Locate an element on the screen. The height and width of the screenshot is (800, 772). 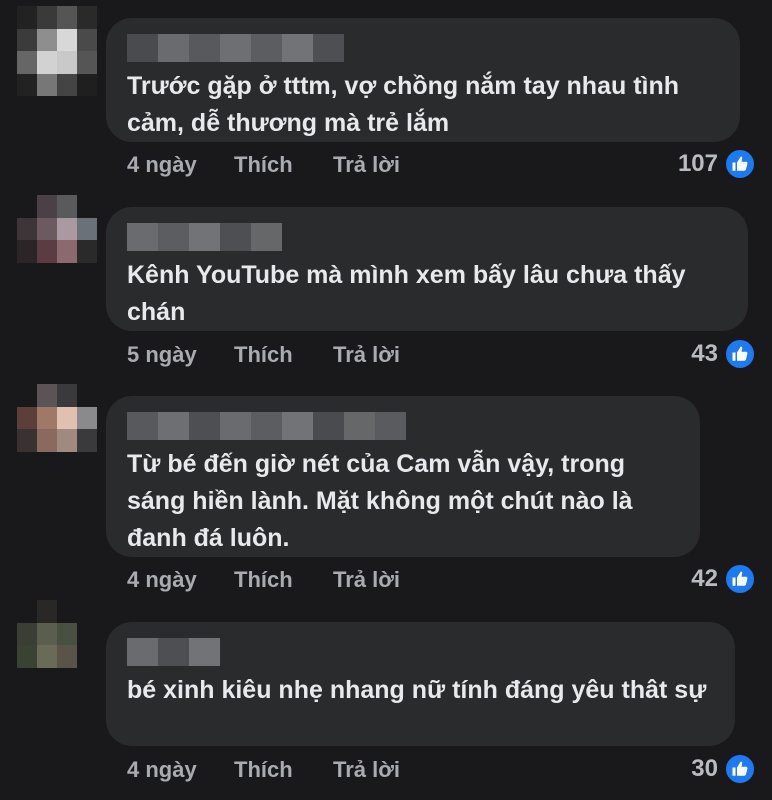
reaction-count-value: 42 is located at coordinates (704, 578).